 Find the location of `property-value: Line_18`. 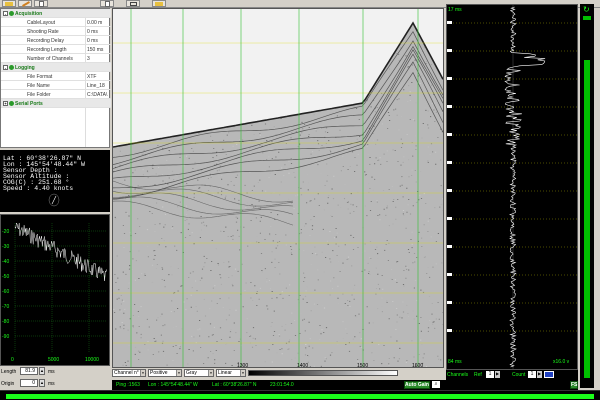

property-value: Line_18 is located at coordinates (96, 86).